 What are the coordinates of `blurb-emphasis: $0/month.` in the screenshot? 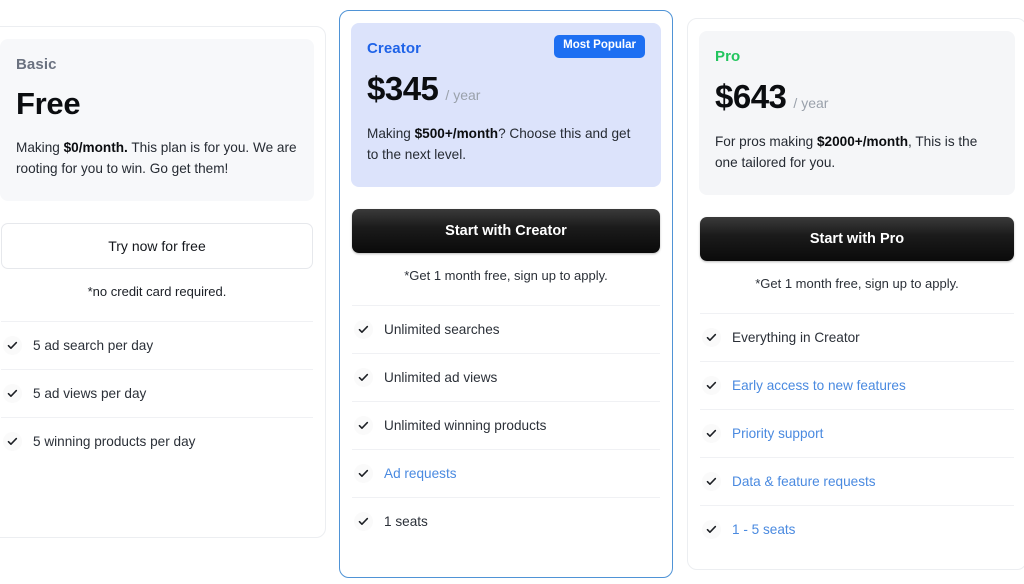 It's located at (95, 147).